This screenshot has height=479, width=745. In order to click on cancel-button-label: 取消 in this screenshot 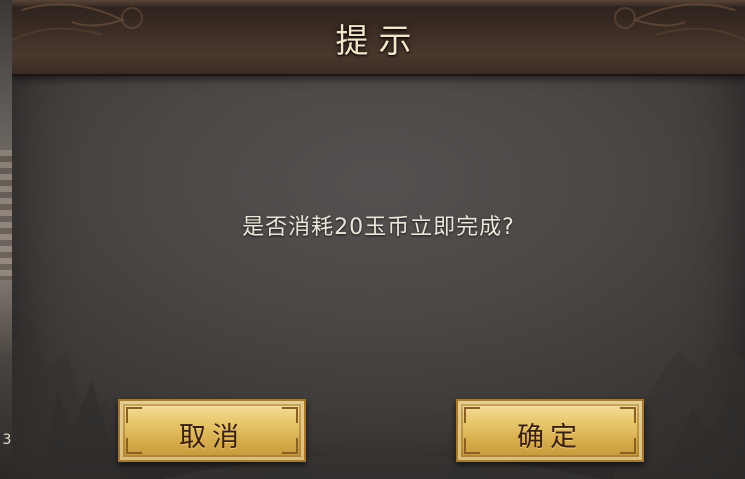, I will do `click(212, 437)`.